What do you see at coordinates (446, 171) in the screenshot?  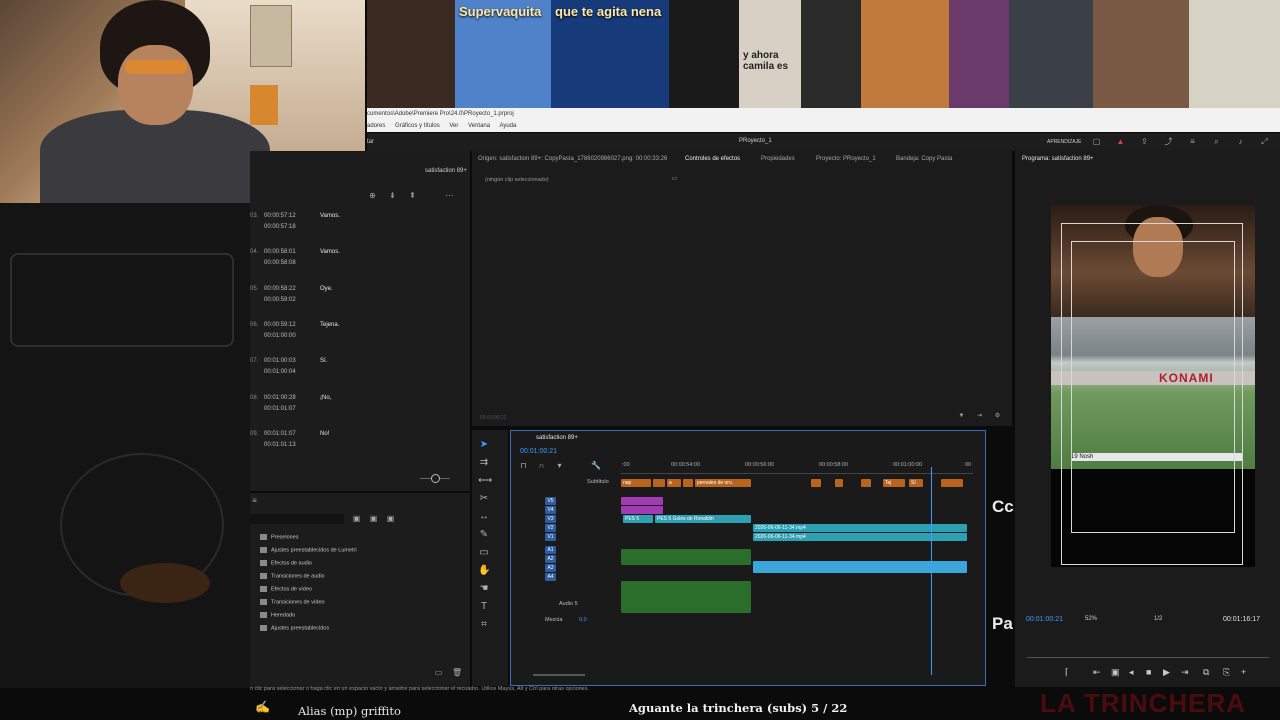 I see `captions-tab: satisfaction 89+` at bounding box center [446, 171].